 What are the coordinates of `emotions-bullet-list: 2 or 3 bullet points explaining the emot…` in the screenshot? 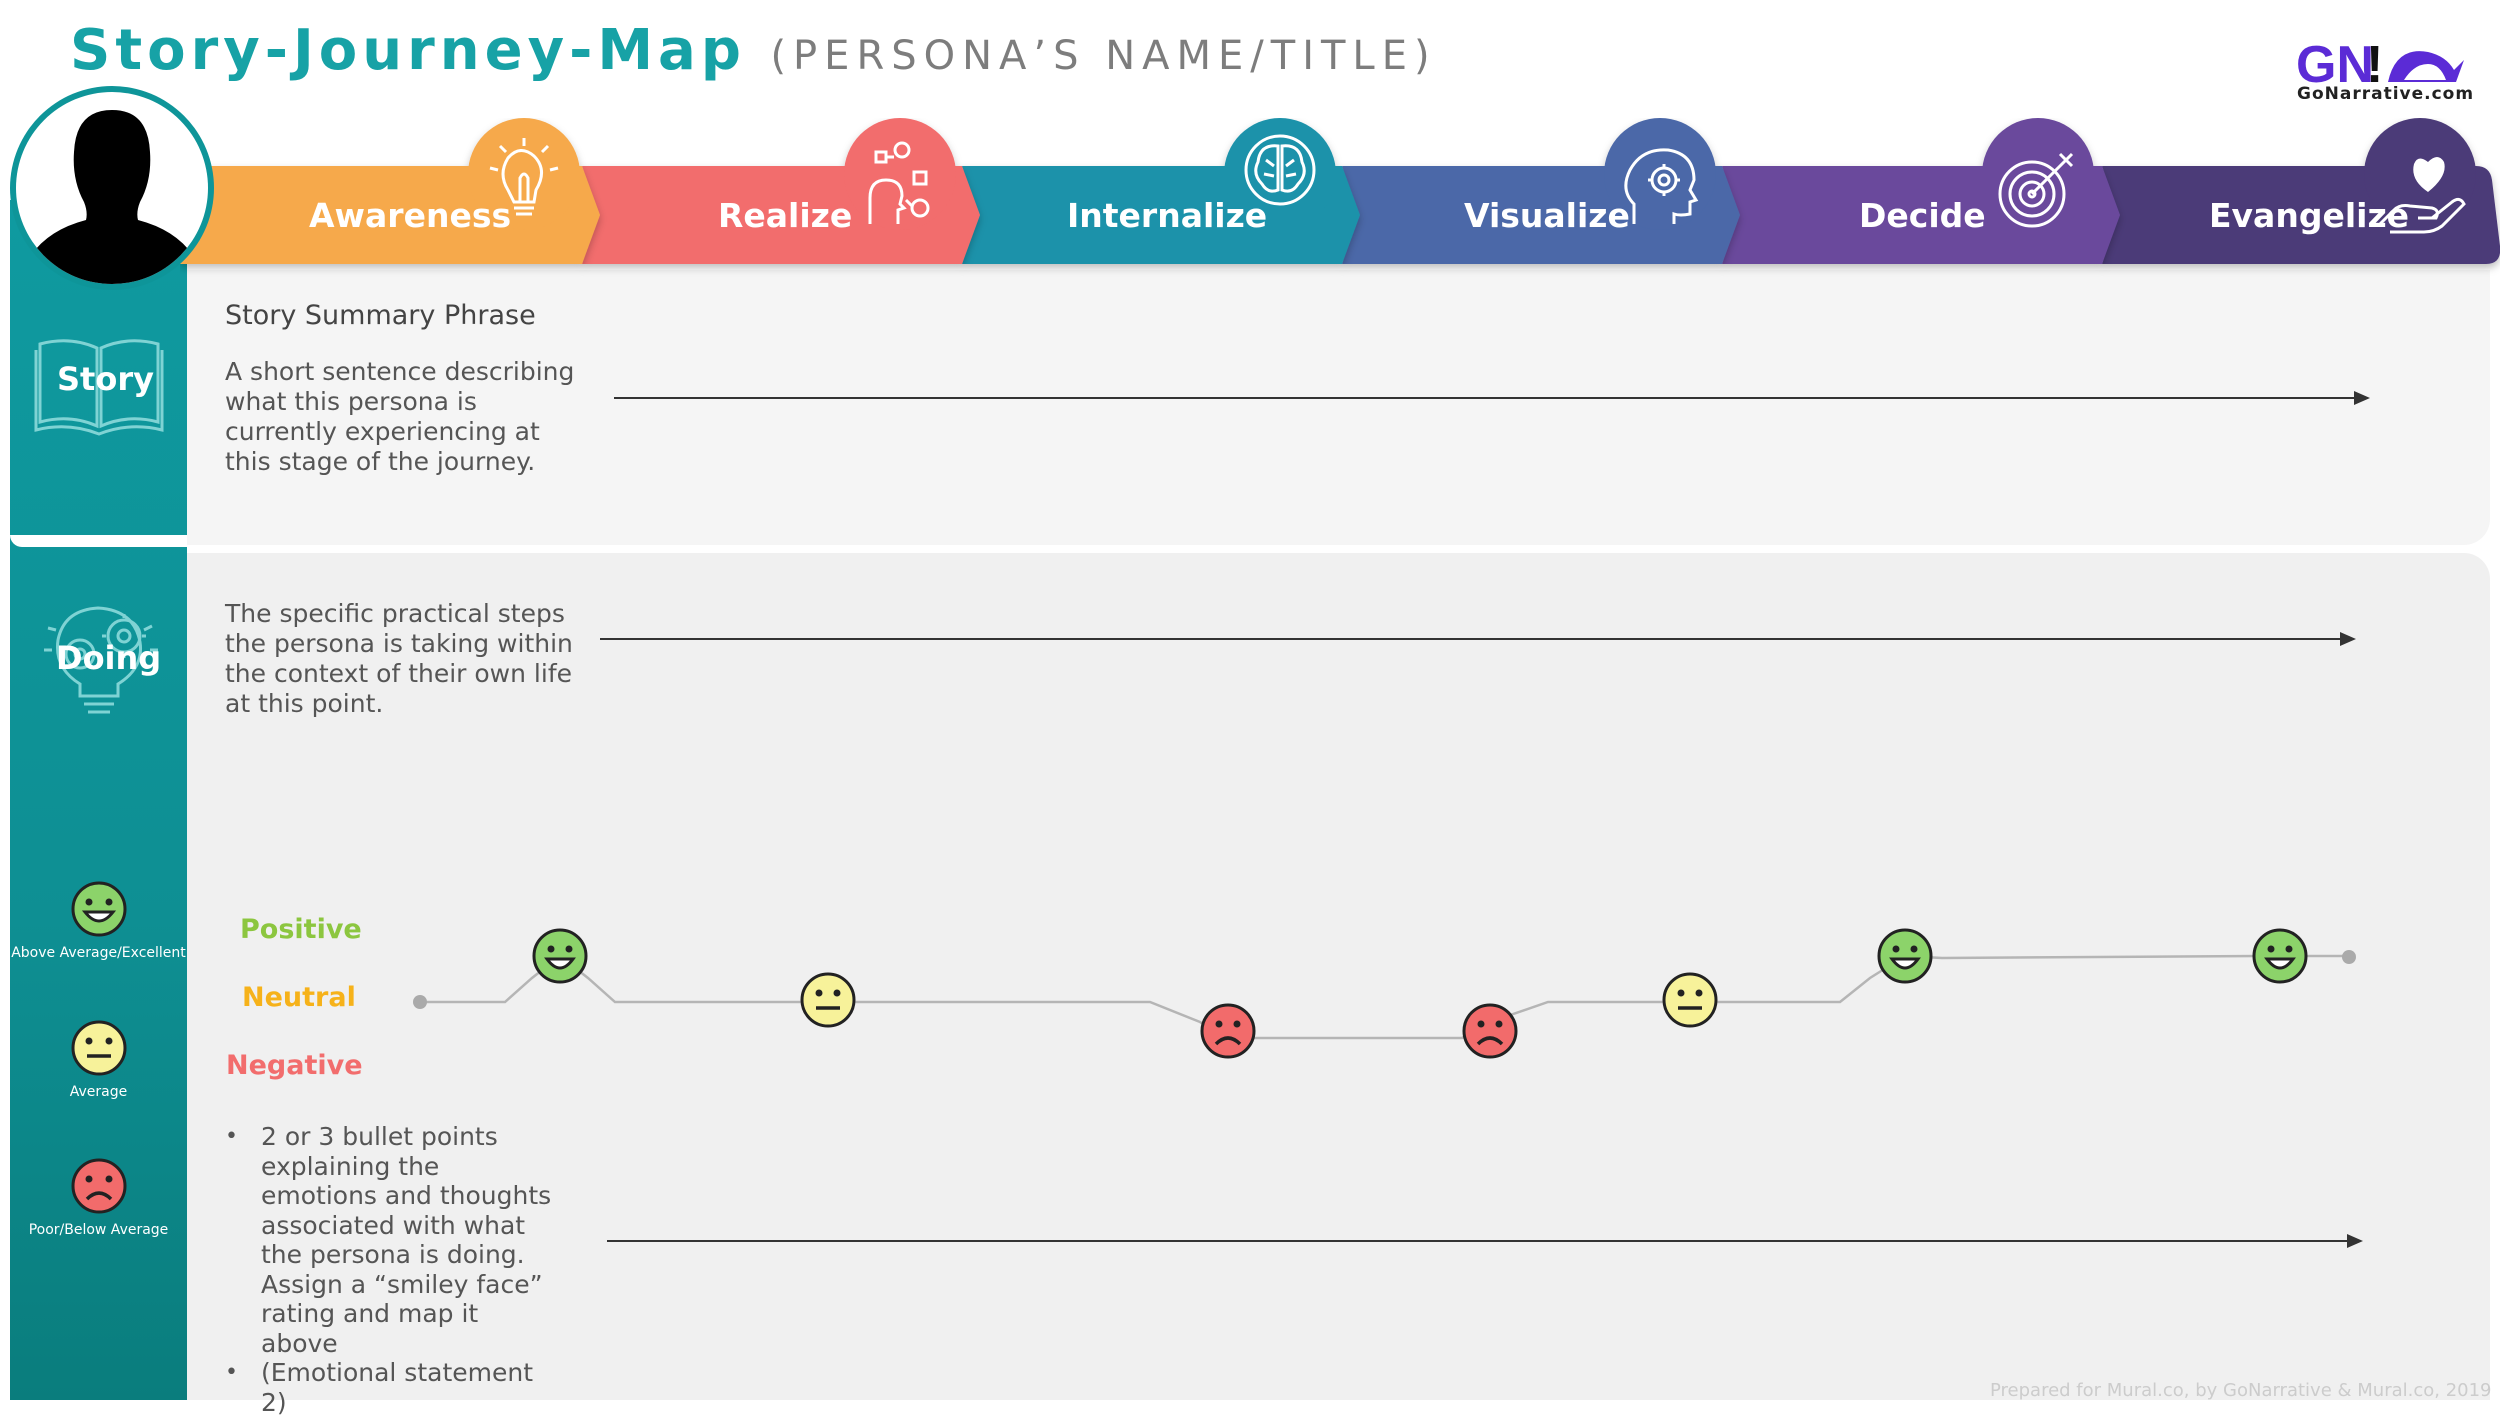 It's located at (392, 1269).